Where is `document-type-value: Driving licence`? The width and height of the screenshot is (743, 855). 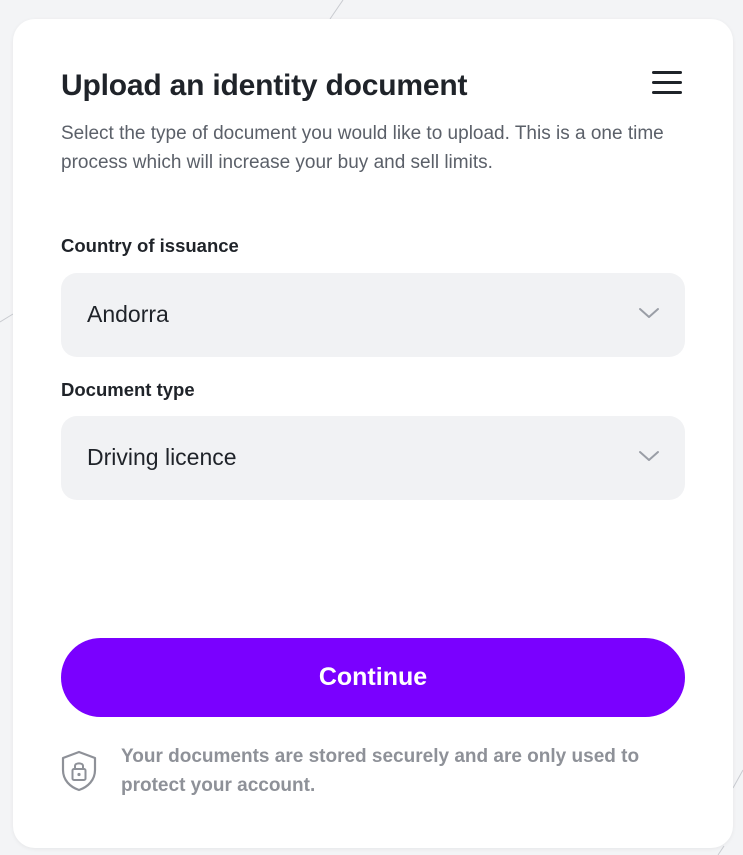
document-type-value: Driving licence is located at coordinates (162, 457).